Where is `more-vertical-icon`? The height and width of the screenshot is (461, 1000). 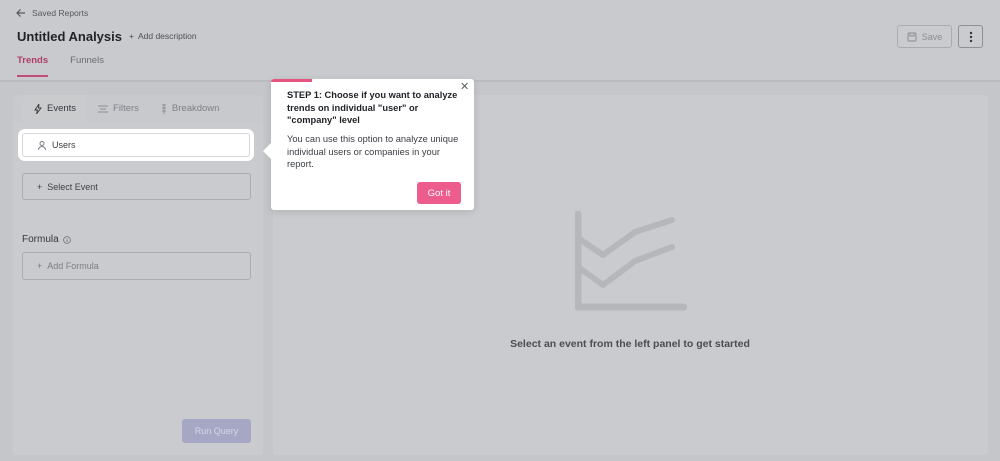
more-vertical-icon is located at coordinates (970, 36).